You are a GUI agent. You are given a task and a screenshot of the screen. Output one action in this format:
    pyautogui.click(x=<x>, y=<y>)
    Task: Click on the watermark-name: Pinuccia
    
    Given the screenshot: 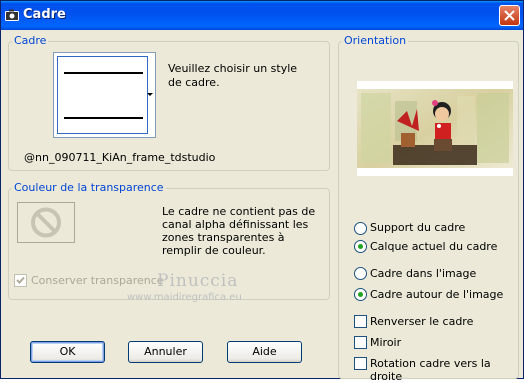 What is the action you would take?
    pyautogui.click(x=198, y=281)
    